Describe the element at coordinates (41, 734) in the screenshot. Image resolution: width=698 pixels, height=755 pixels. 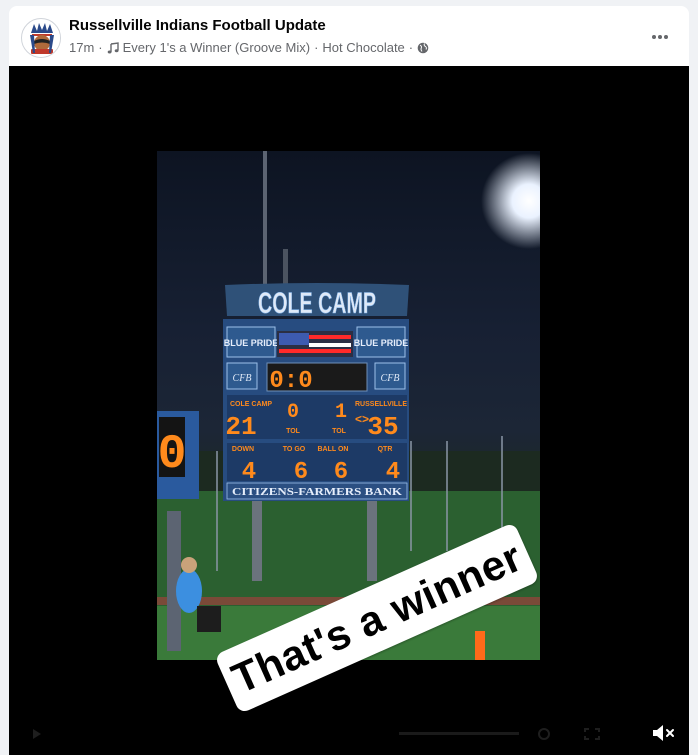
I see `play-icon` at that location.